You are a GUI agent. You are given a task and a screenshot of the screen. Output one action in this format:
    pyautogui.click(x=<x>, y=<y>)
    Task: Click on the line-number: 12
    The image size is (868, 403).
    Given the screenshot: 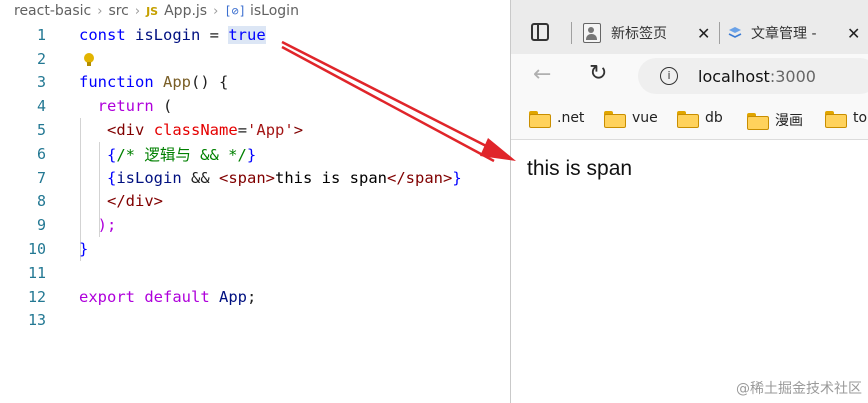 What is the action you would take?
    pyautogui.click(x=36, y=296)
    